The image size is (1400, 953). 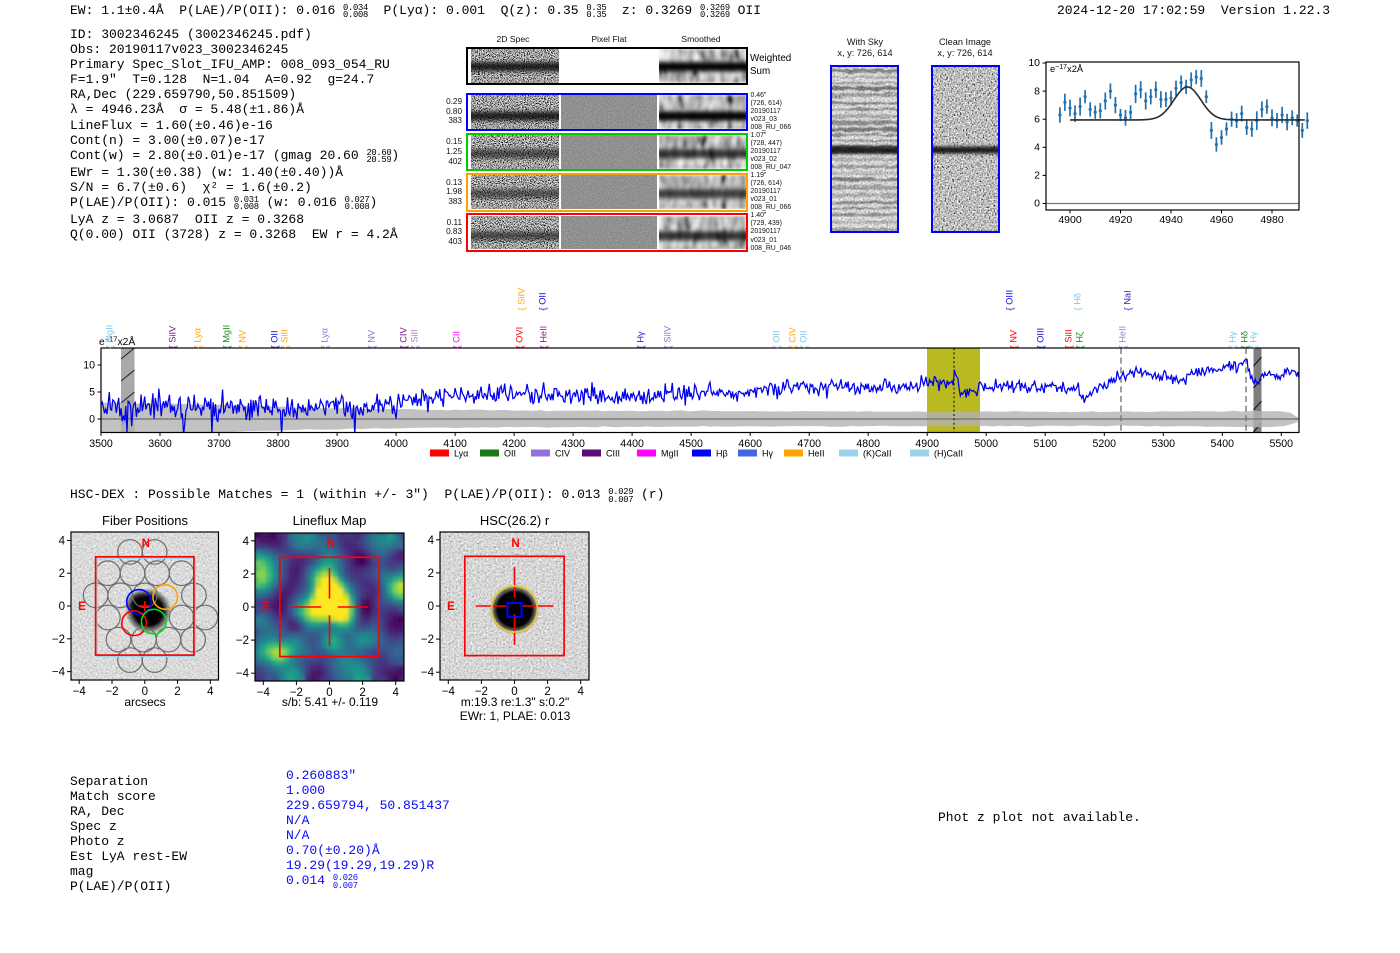 What do you see at coordinates (1223, 444) in the screenshot?
I see `svg-text: 5400` at bounding box center [1223, 444].